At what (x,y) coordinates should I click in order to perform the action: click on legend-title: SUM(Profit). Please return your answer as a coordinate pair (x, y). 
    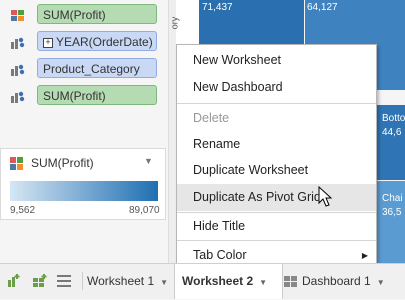
    Looking at the image, I should click on (62, 163).